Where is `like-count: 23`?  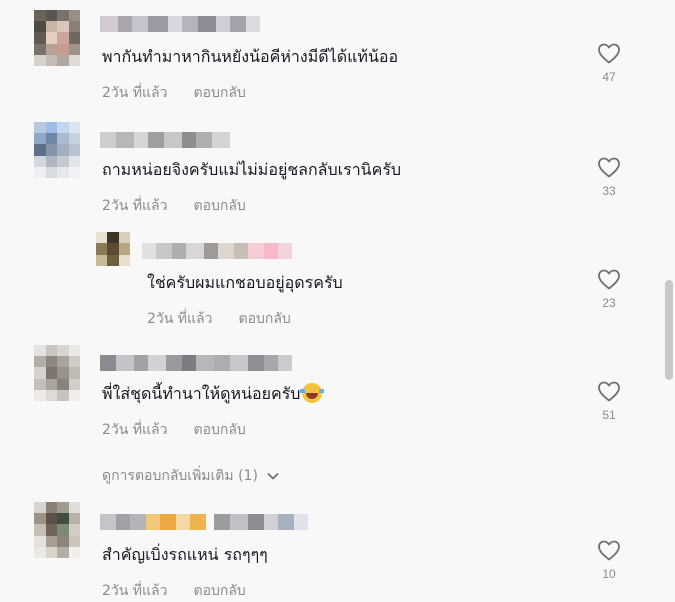 like-count: 23 is located at coordinates (609, 303).